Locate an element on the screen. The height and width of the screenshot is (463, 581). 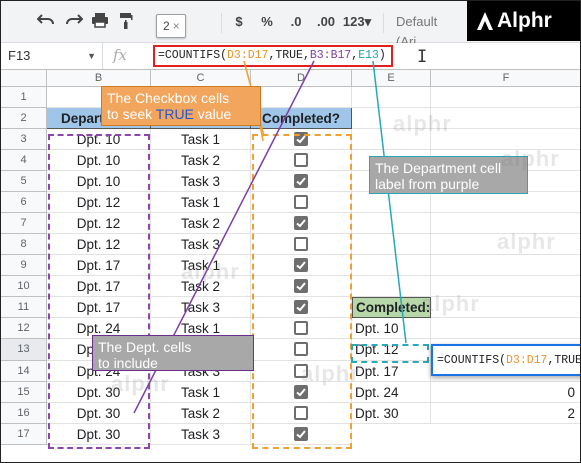
name-box: F13 ▼ is located at coordinates (52, 56).